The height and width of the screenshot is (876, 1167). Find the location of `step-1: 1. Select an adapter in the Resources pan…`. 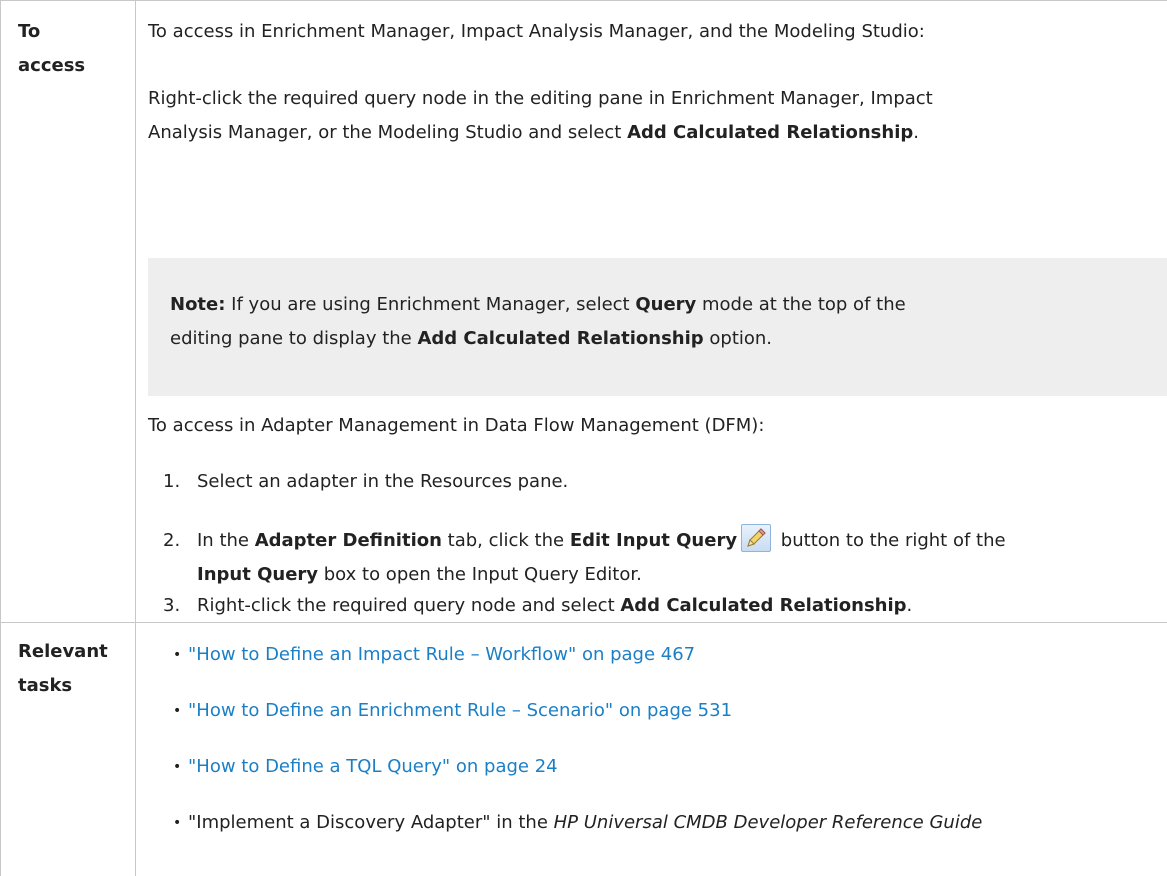

step-1: 1. Select an adapter in the Resources pan… is located at coordinates (366, 481).